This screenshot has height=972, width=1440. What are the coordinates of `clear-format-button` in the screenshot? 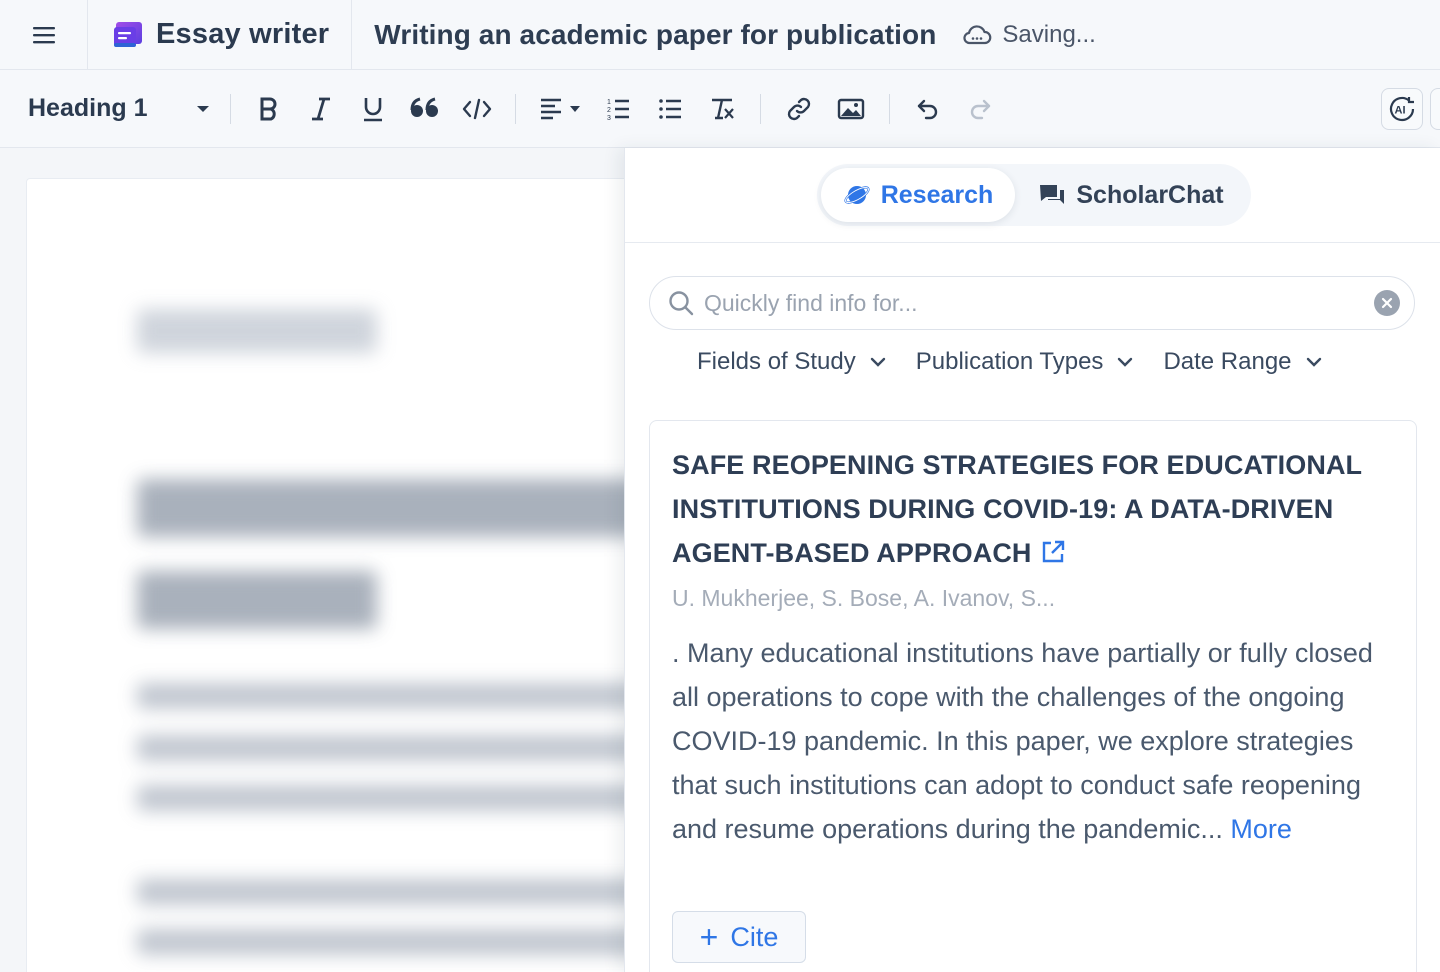 It's located at (722, 109).